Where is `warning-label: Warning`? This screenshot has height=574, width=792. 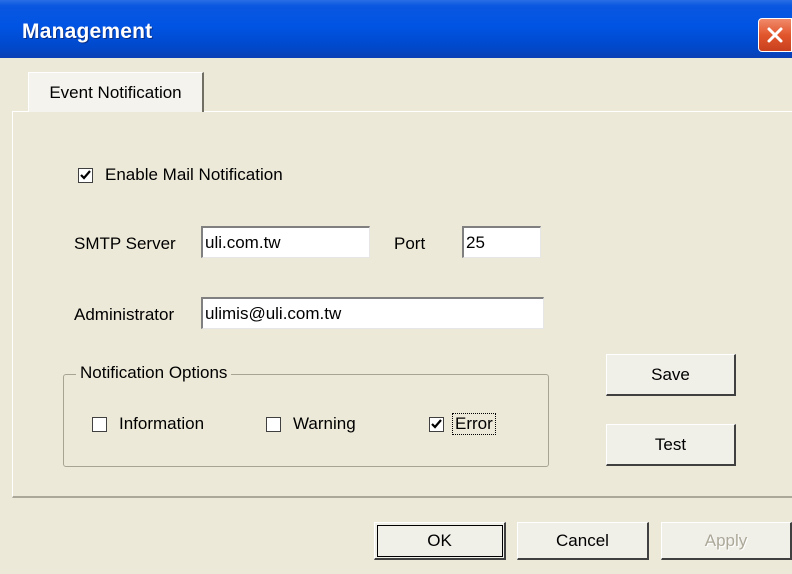 warning-label: Warning is located at coordinates (324, 423).